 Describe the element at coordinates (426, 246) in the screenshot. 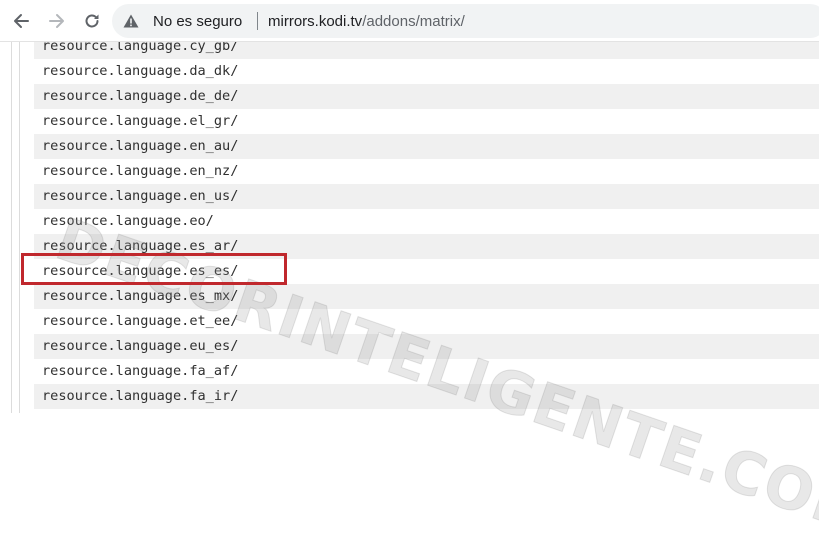

I see `directory-link: resource.language.es_ar/` at that location.